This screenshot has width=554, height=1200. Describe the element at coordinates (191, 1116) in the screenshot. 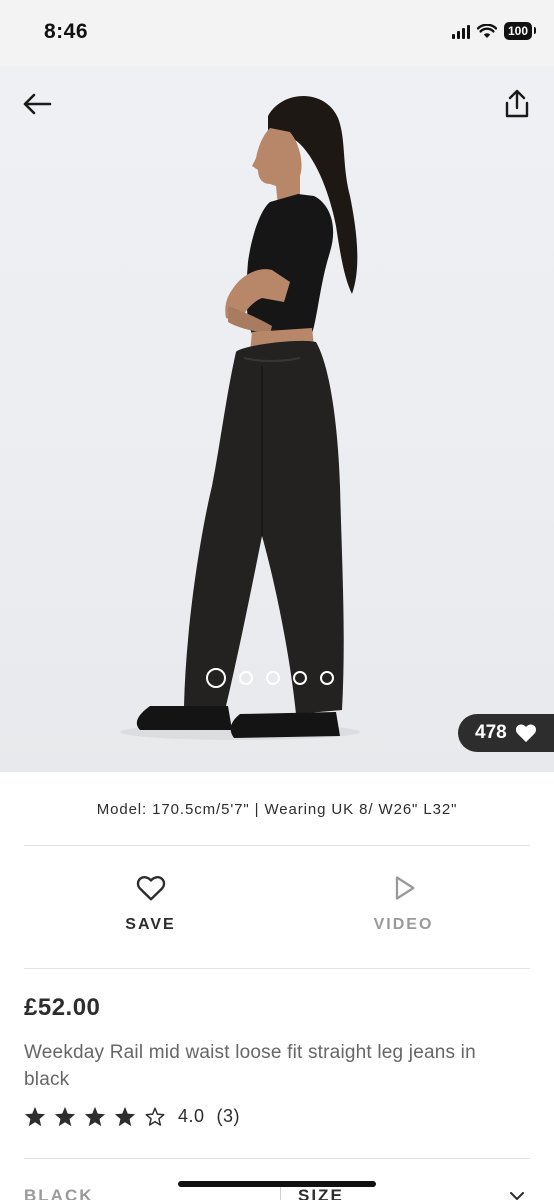

I see `rating-value: 4.0` at that location.